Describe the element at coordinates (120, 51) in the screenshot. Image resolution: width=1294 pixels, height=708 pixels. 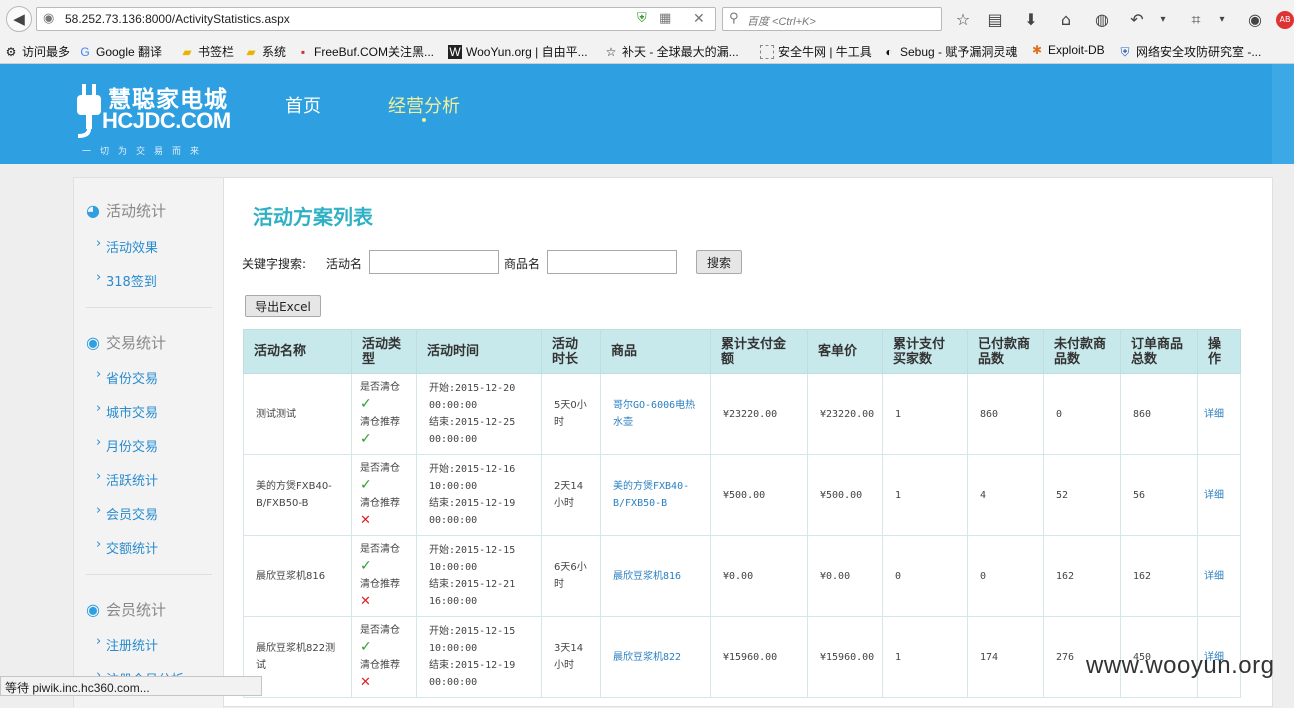
I see `bookmark-item: G Google 翻译` at that location.